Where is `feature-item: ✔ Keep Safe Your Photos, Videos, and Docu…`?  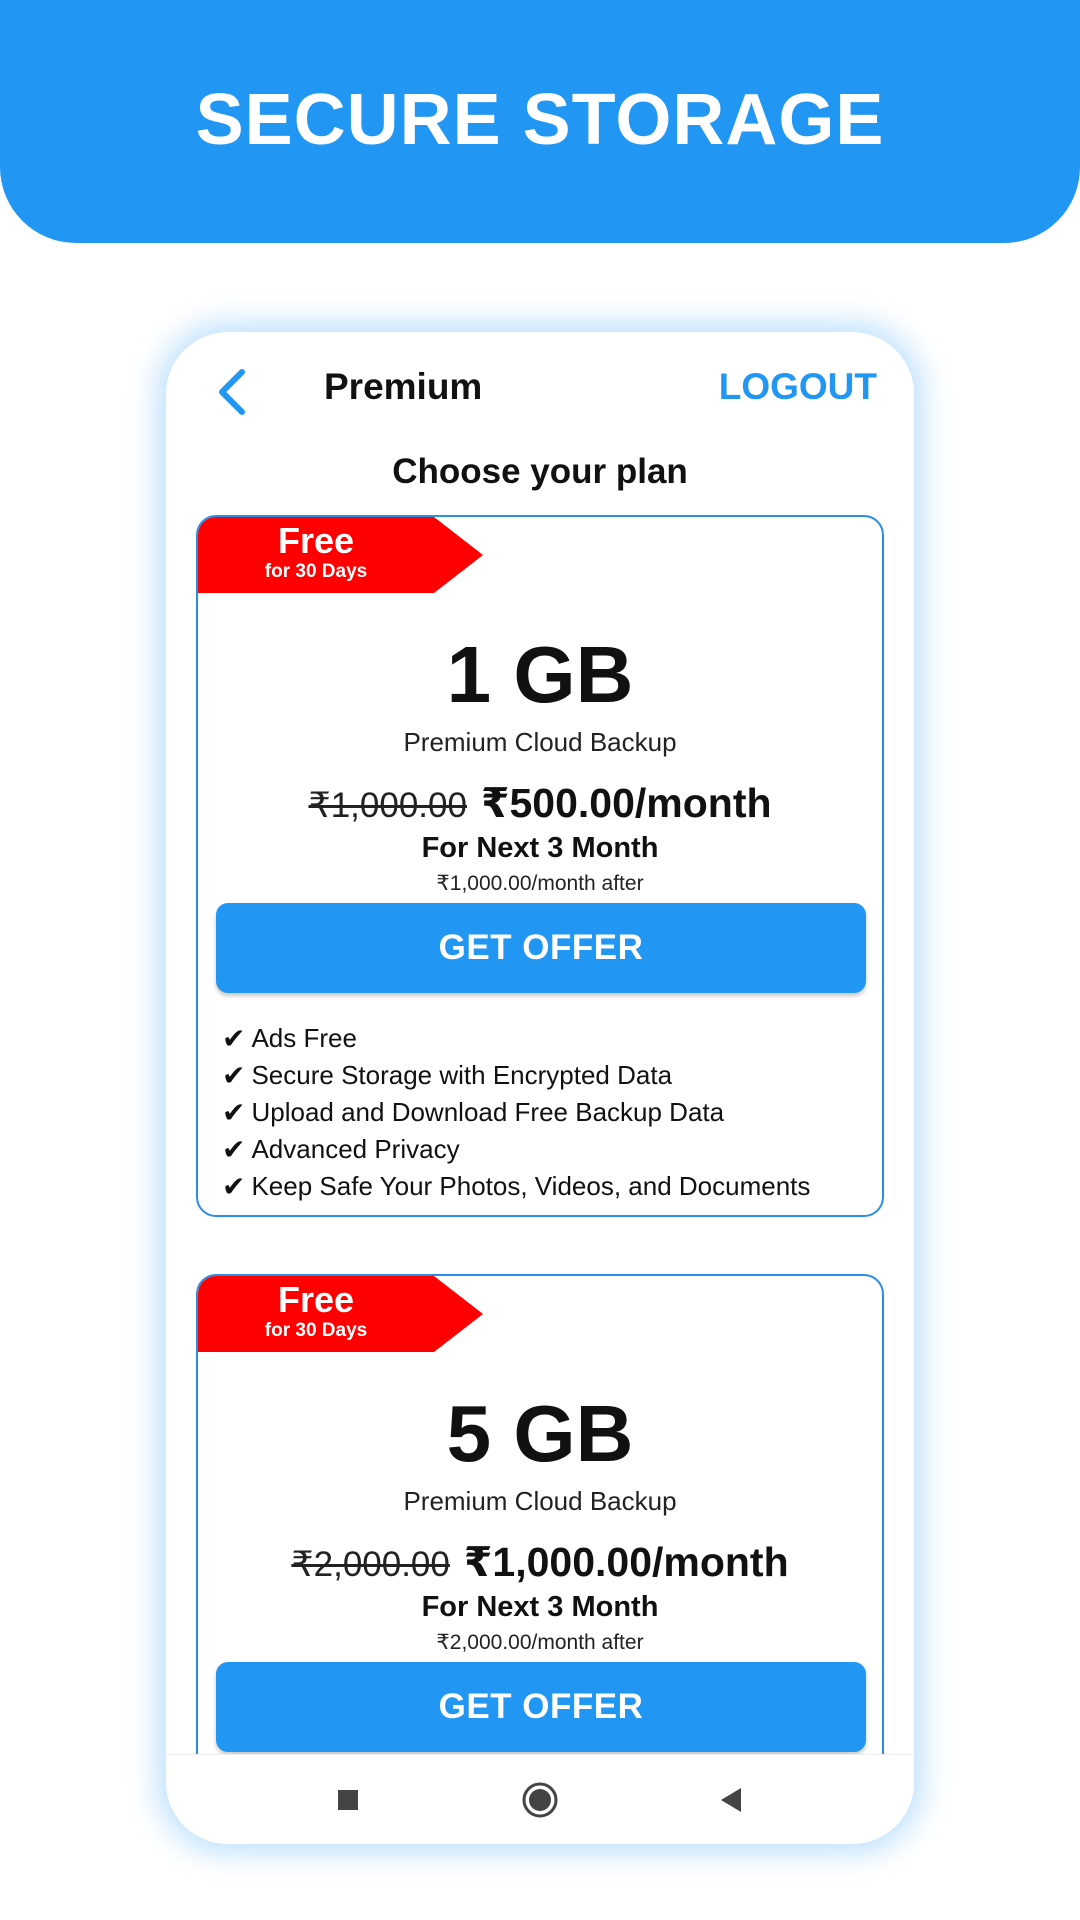
feature-item: ✔ Keep Safe Your Photos, Videos, and Docu… is located at coordinates (516, 1186).